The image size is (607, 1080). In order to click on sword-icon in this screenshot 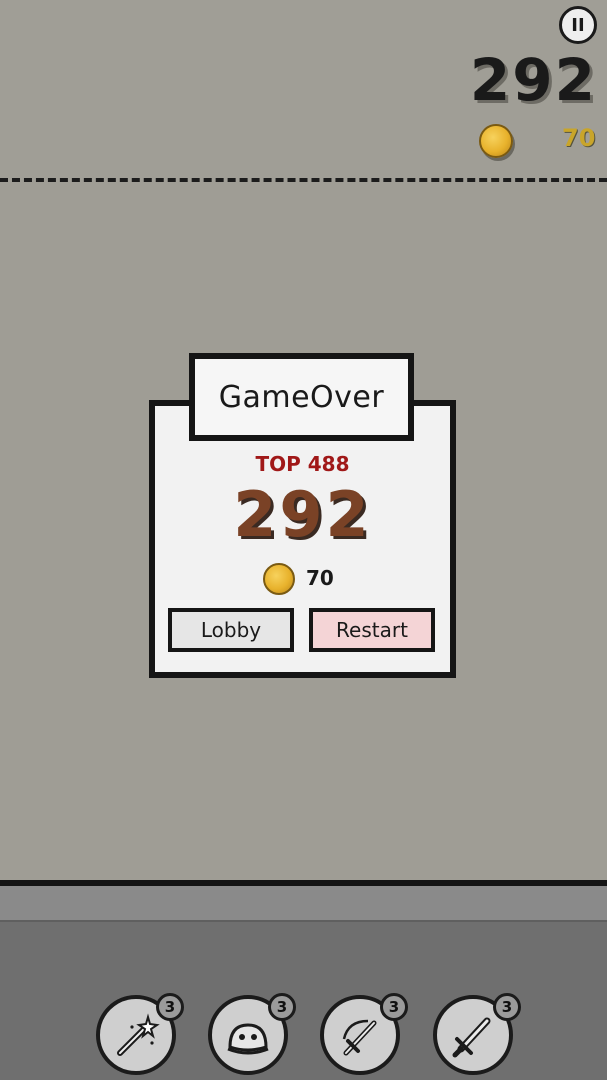, I will do `click(471, 1037)`.